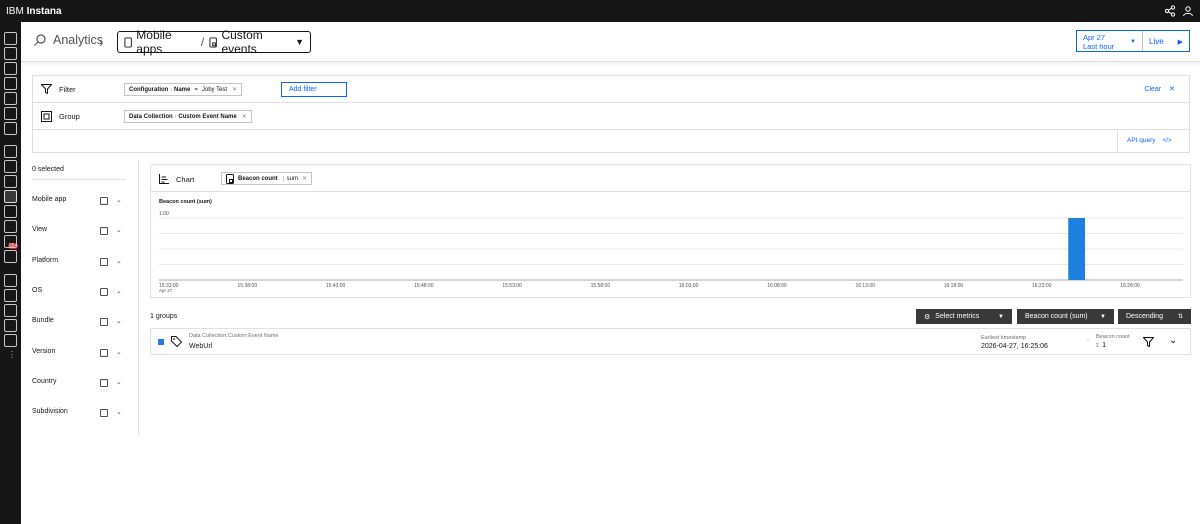 This screenshot has height=524, width=1200. I want to click on platforms-icon, so click(10, 166).